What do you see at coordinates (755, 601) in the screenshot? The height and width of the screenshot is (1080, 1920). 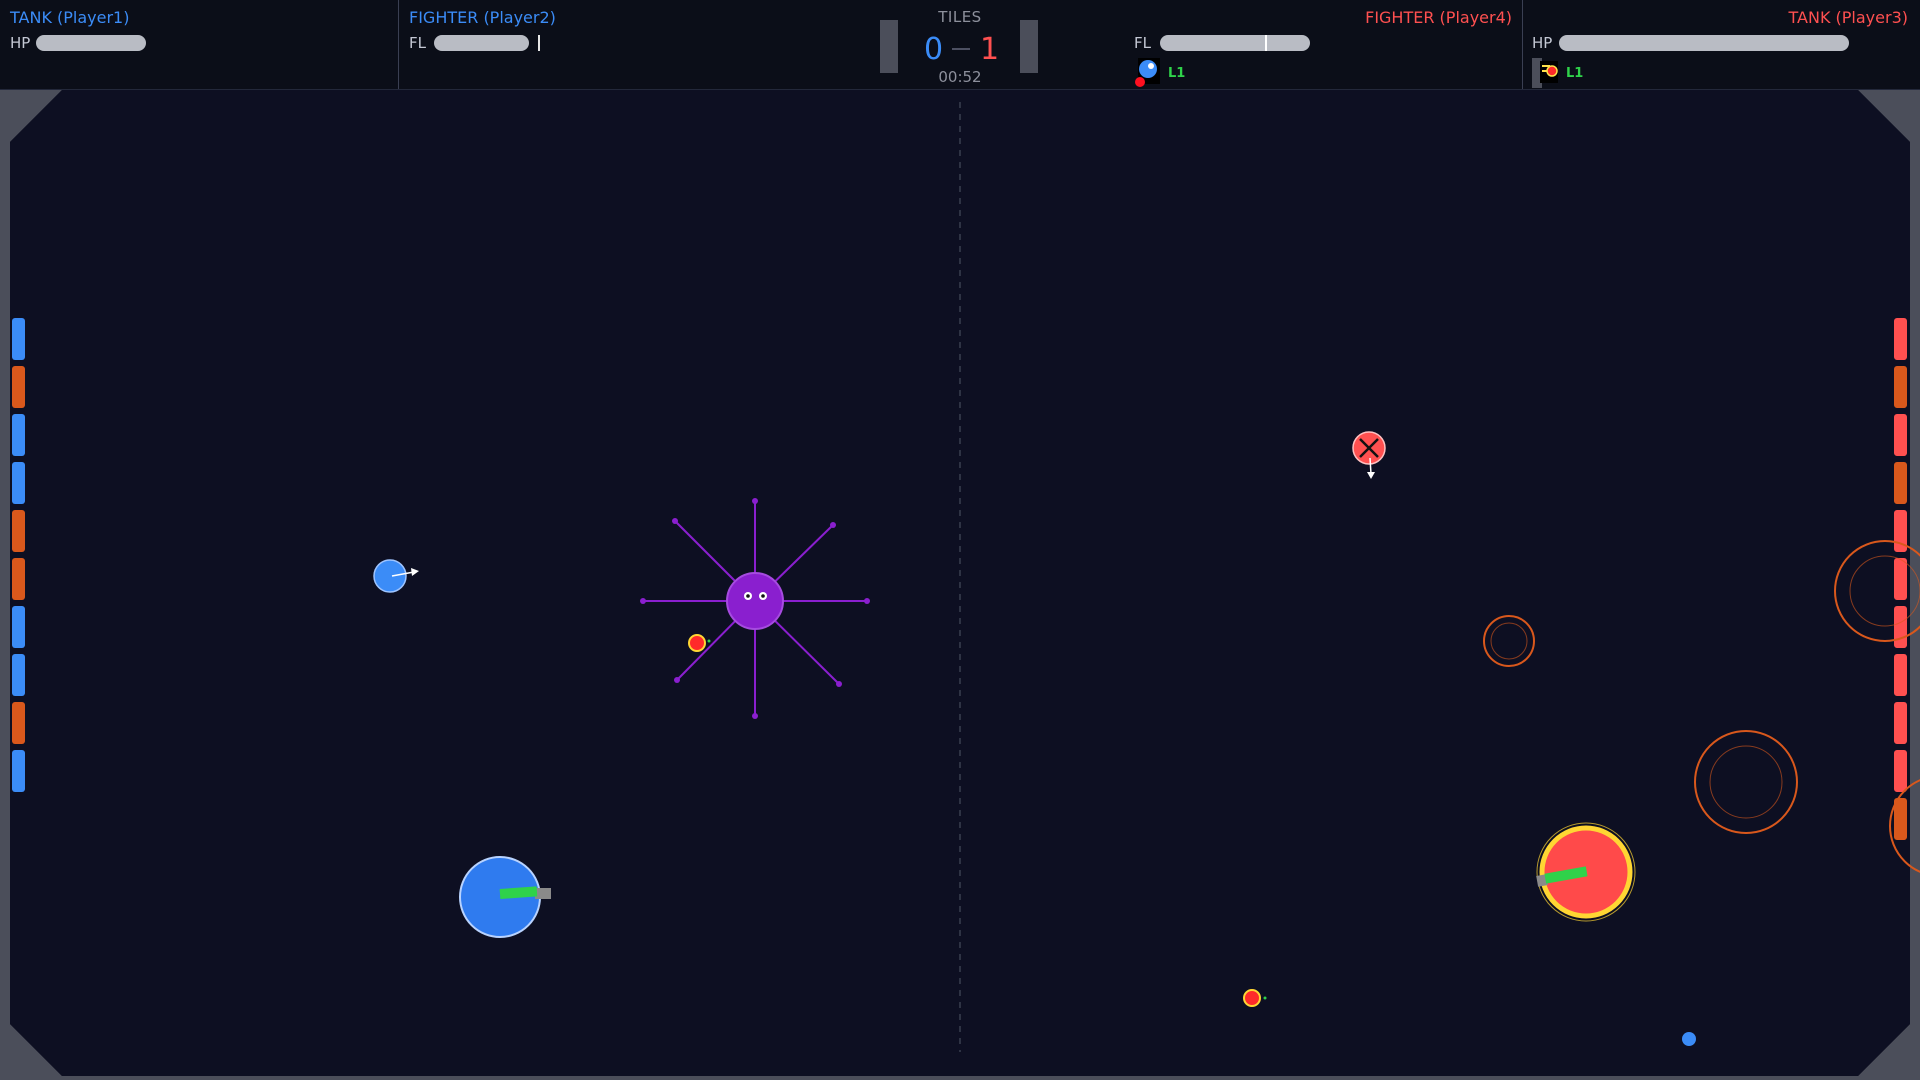 I see `spider-body` at bounding box center [755, 601].